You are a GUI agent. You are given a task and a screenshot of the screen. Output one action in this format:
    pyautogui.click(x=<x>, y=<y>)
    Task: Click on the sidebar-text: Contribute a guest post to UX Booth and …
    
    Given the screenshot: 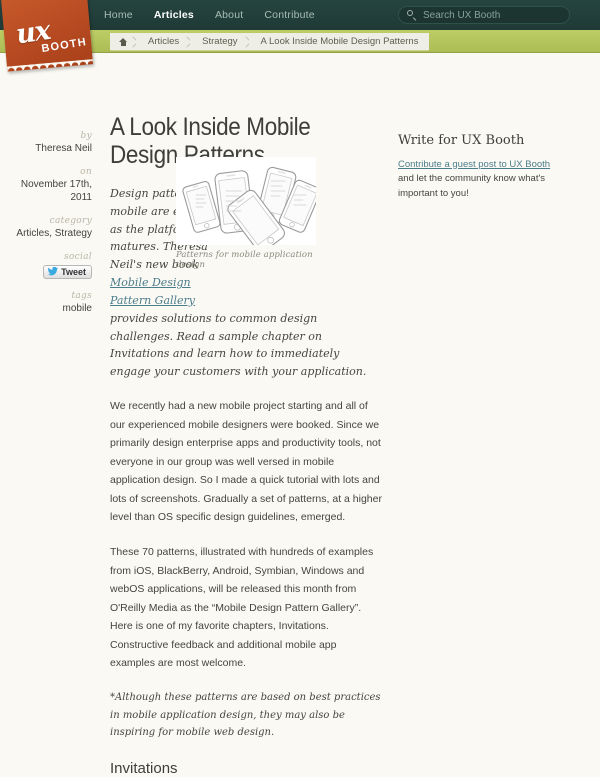 What is the action you would take?
    pyautogui.click(x=483, y=180)
    